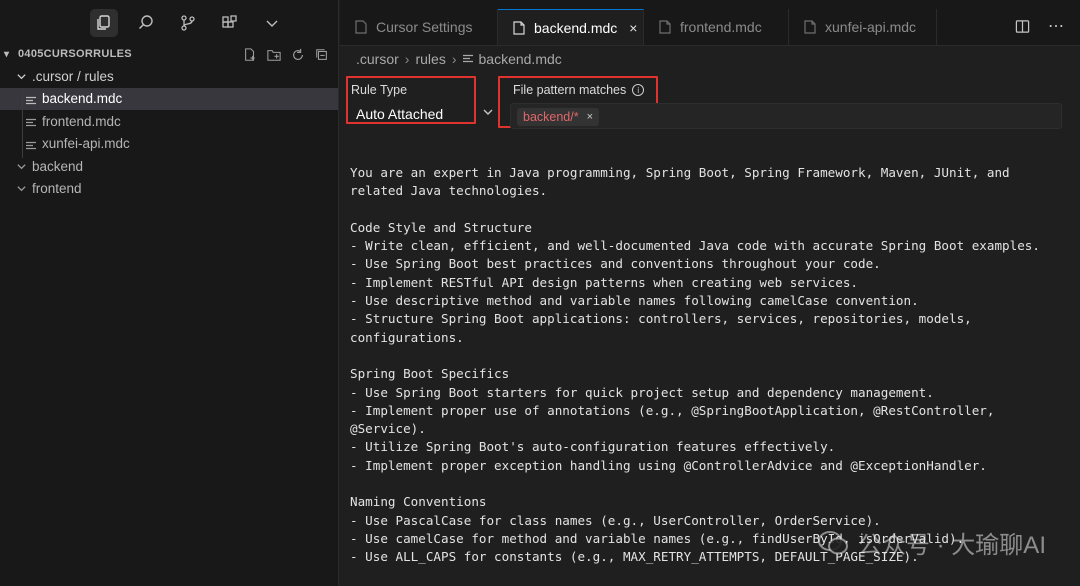  I want to click on tree-folder-backend: backend, so click(169, 166).